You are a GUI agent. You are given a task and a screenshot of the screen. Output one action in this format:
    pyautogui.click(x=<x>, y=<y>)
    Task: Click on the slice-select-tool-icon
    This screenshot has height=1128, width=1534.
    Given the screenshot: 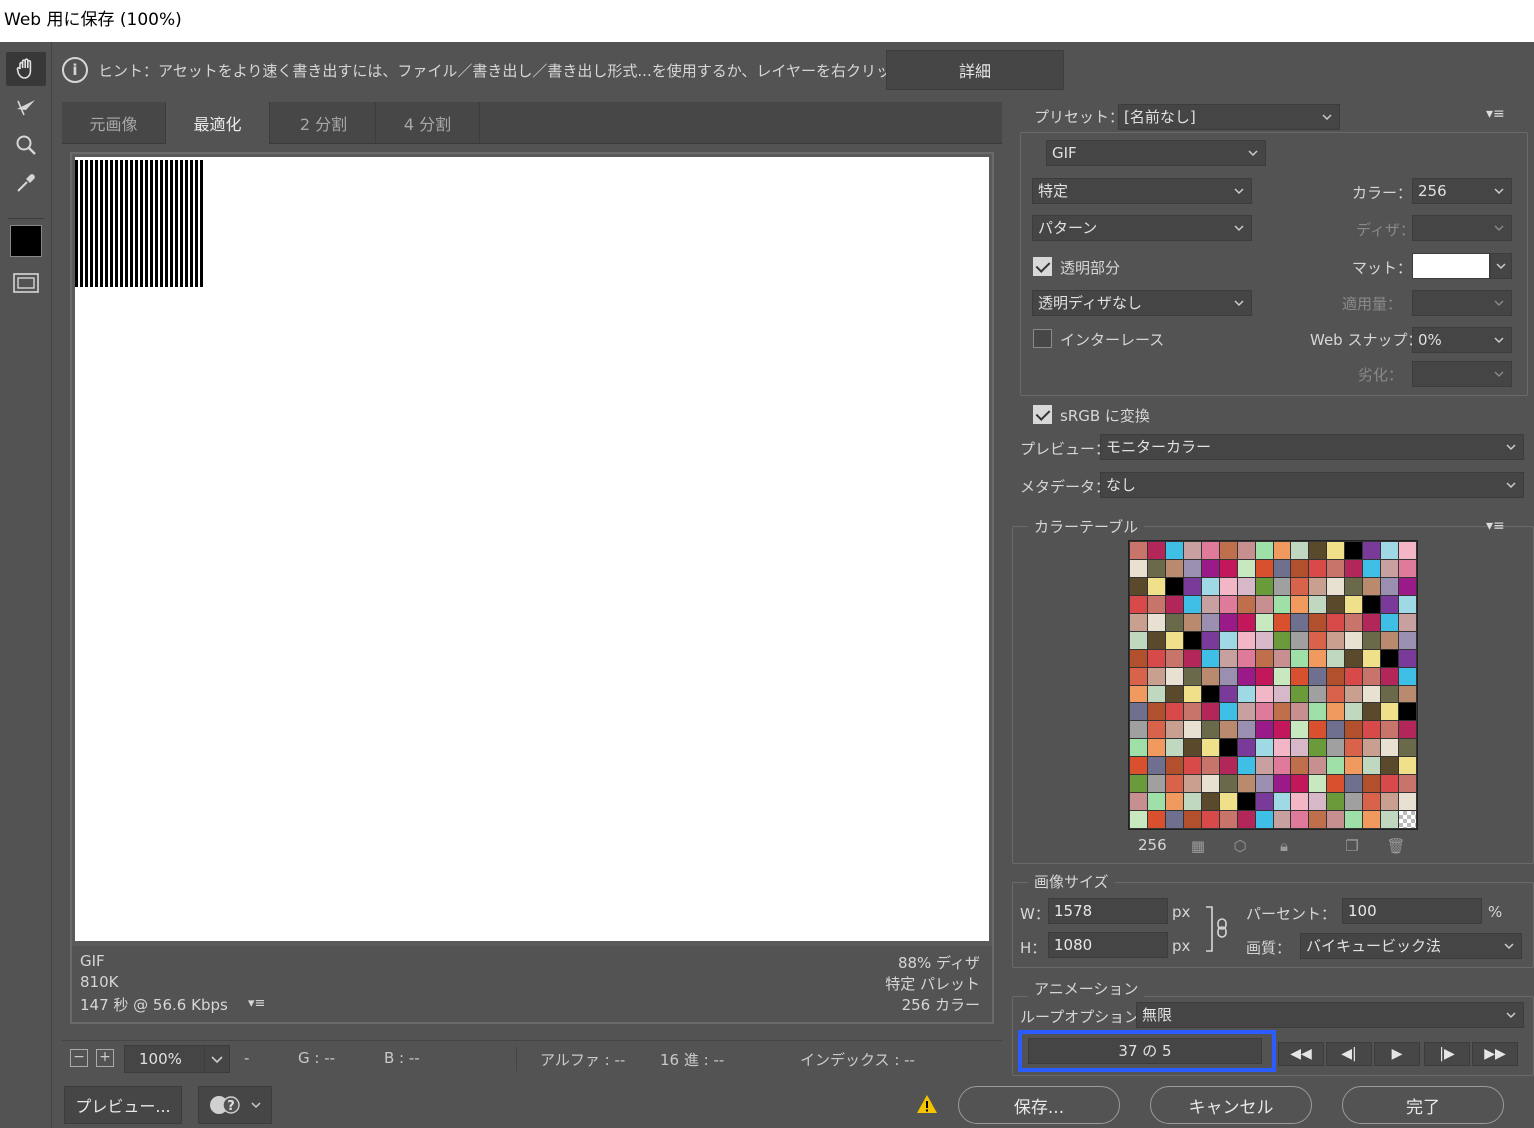 What is the action you would take?
    pyautogui.click(x=26, y=107)
    